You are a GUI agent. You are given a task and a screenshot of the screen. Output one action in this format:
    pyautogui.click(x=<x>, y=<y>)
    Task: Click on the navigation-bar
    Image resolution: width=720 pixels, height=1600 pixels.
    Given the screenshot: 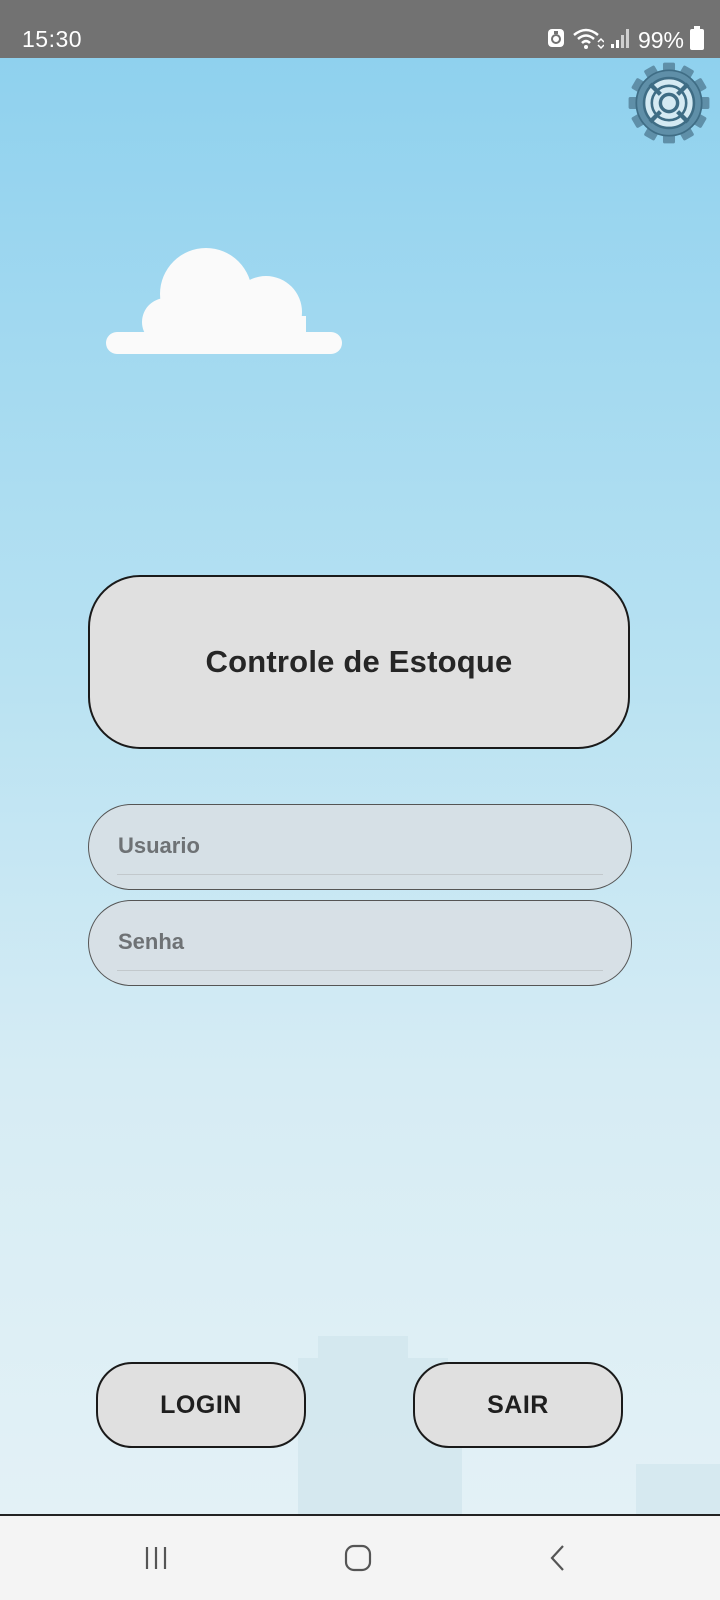 What is the action you would take?
    pyautogui.click(x=360, y=1558)
    